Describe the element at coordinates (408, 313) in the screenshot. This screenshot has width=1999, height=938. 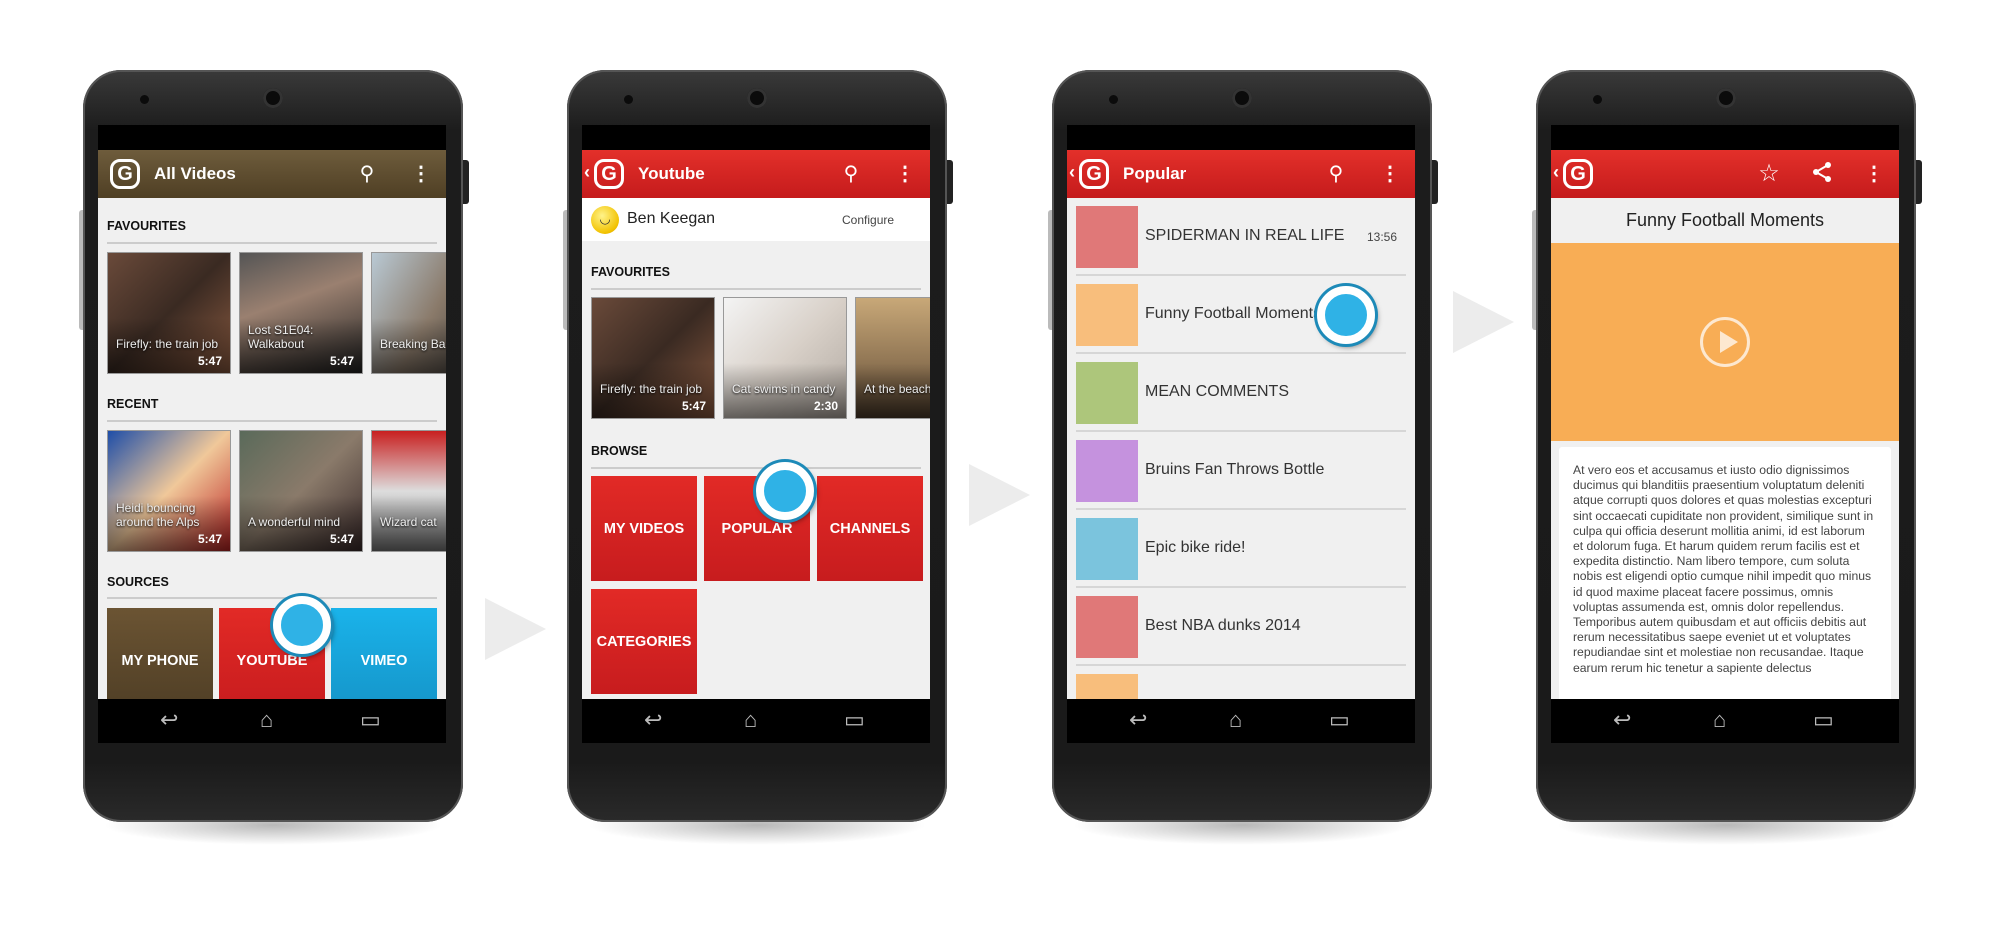
I see `video-thumb: Breaking Ba` at that location.